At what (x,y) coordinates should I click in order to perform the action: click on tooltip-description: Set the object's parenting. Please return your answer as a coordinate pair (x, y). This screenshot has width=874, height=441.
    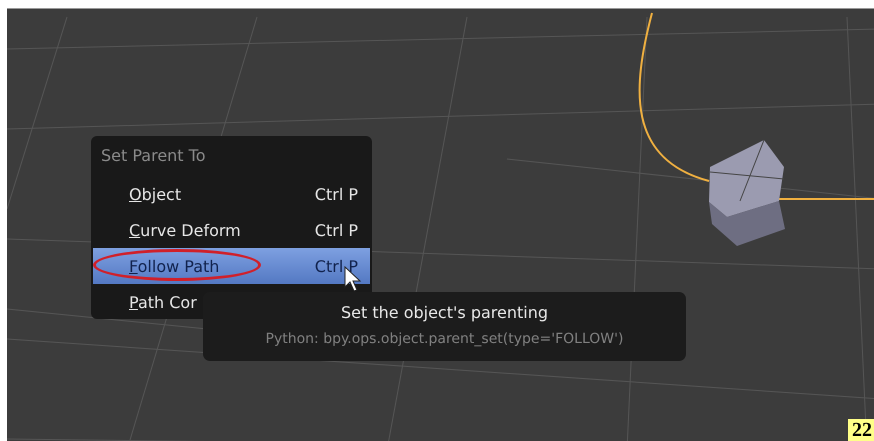
    Looking at the image, I should click on (444, 313).